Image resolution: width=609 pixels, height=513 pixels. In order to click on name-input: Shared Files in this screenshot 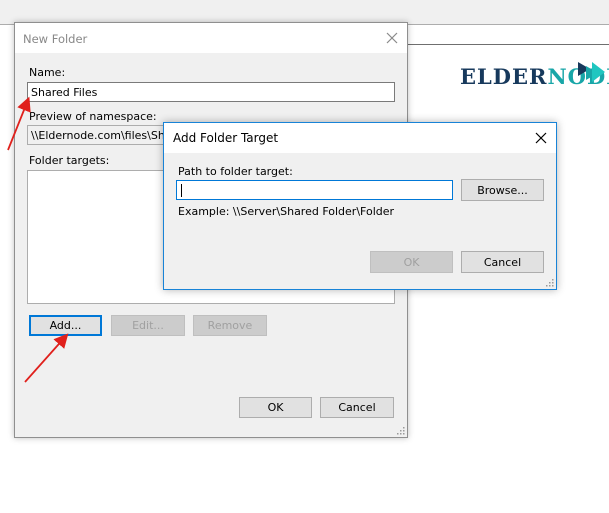, I will do `click(211, 92)`.